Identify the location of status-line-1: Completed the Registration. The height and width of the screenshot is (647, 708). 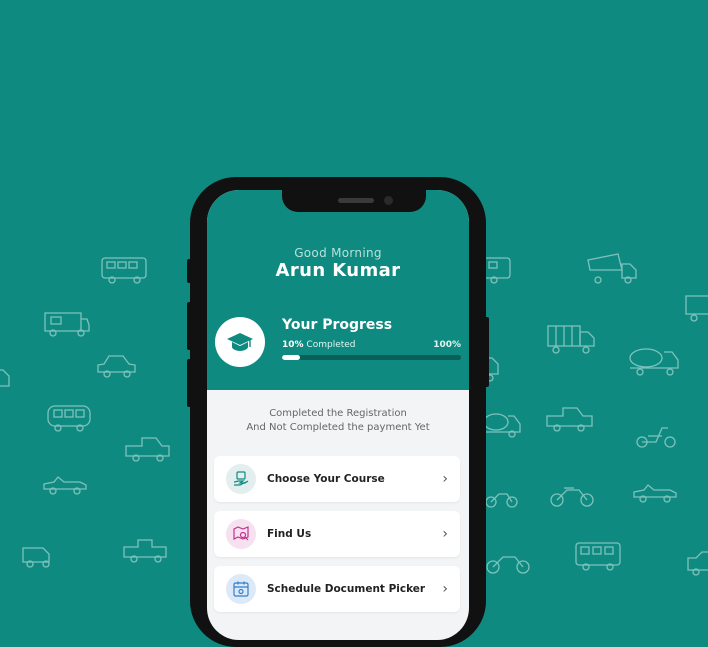
(338, 413).